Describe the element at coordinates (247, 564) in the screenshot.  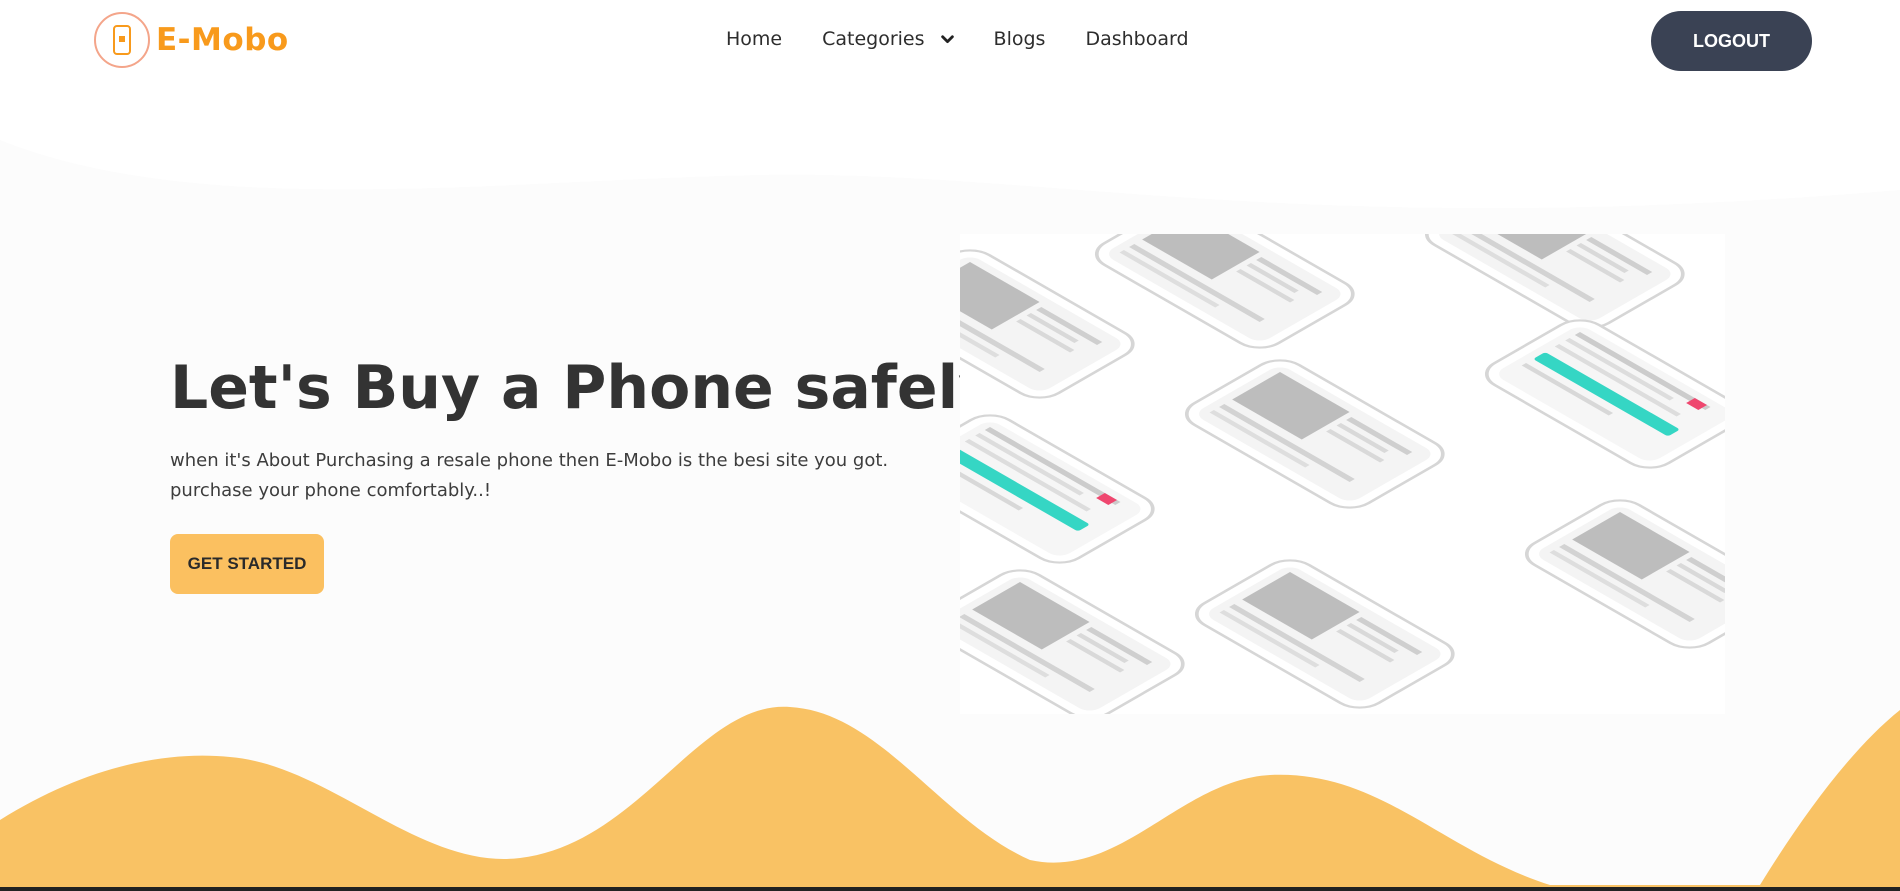
I see `get-started-button: GET STARTED` at that location.